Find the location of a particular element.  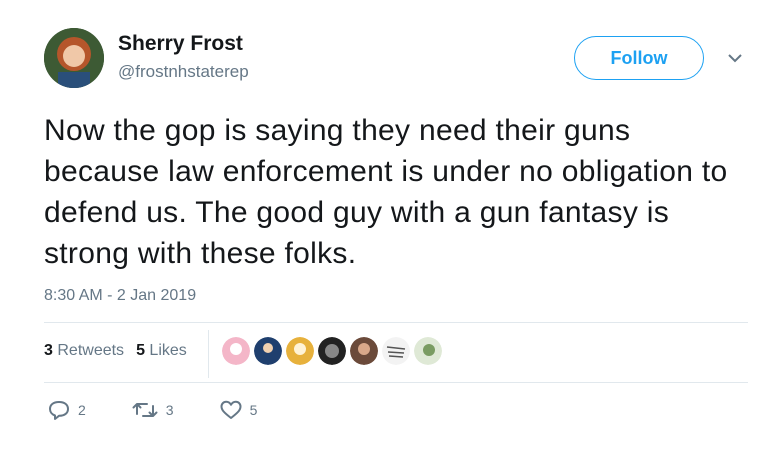

engagement-stats: 3 Retweets 5 Likes is located at coordinates (115, 351).